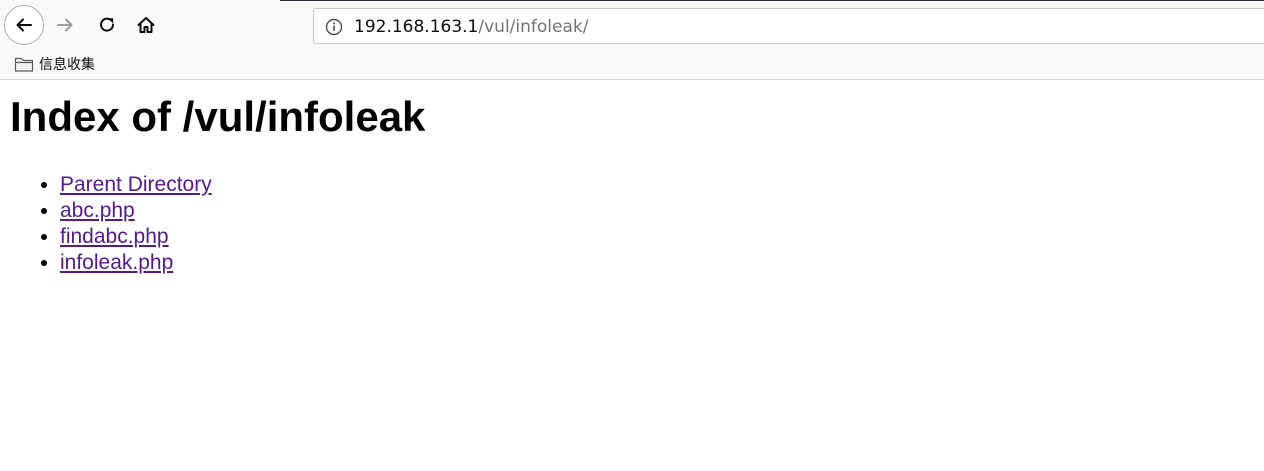  Describe the element at coordinates (334, 27) in the screenshot. I see `info-icon` at that location.